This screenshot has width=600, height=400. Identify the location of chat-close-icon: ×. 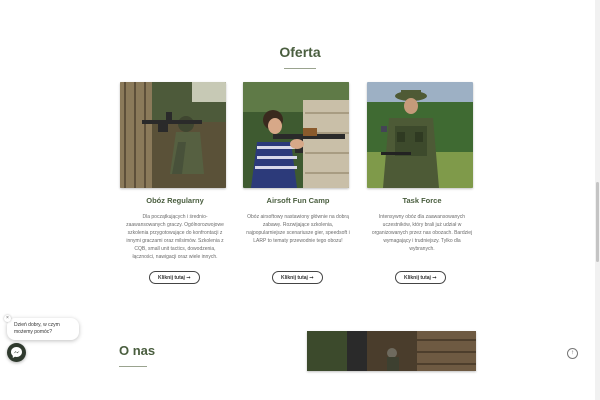
(7, 318).